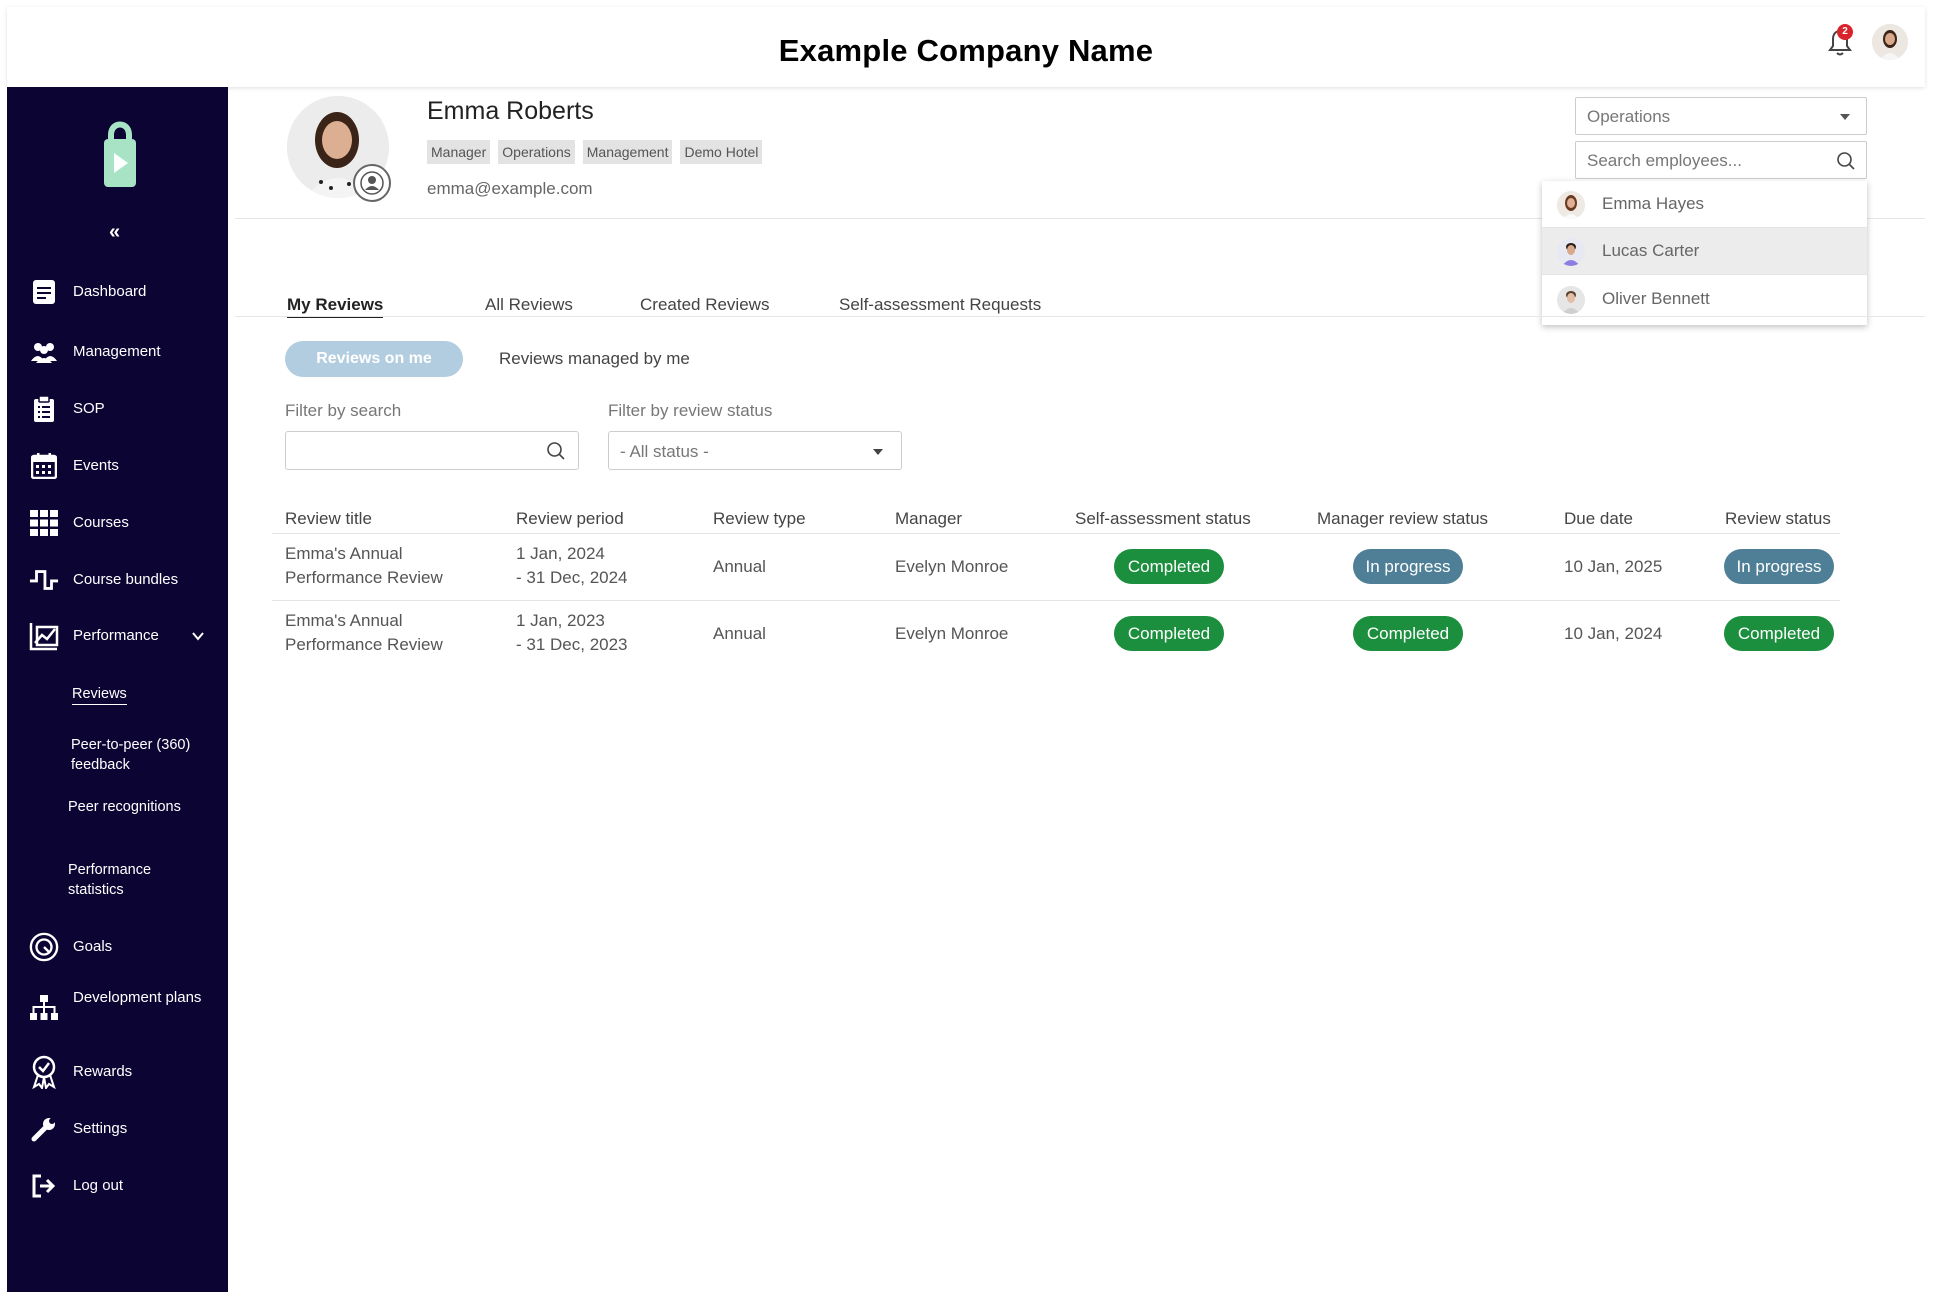  I want to click on due-date: 10 Jan, 2024, so click(1613, 633).